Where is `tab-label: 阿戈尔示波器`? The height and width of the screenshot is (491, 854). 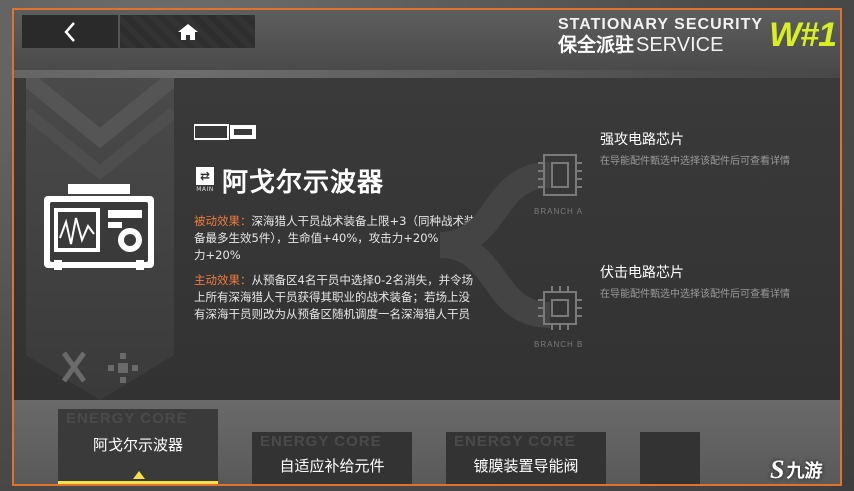 tab-label: 阿戈尔示波器 is located at coordinates (137, 444).